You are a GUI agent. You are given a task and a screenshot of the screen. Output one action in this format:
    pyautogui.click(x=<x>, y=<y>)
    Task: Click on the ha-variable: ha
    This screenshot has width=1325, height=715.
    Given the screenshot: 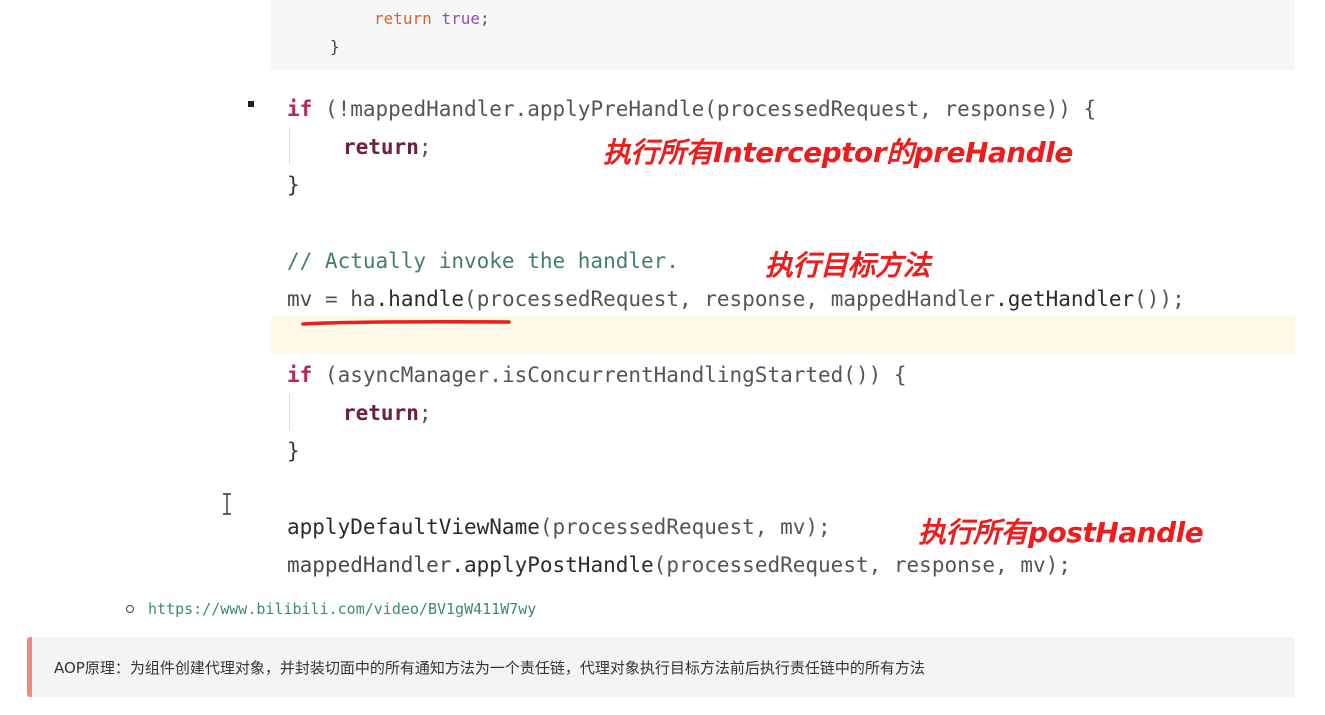 What is the action you would take?
    pyautogui.click(x=363, y=299)
    